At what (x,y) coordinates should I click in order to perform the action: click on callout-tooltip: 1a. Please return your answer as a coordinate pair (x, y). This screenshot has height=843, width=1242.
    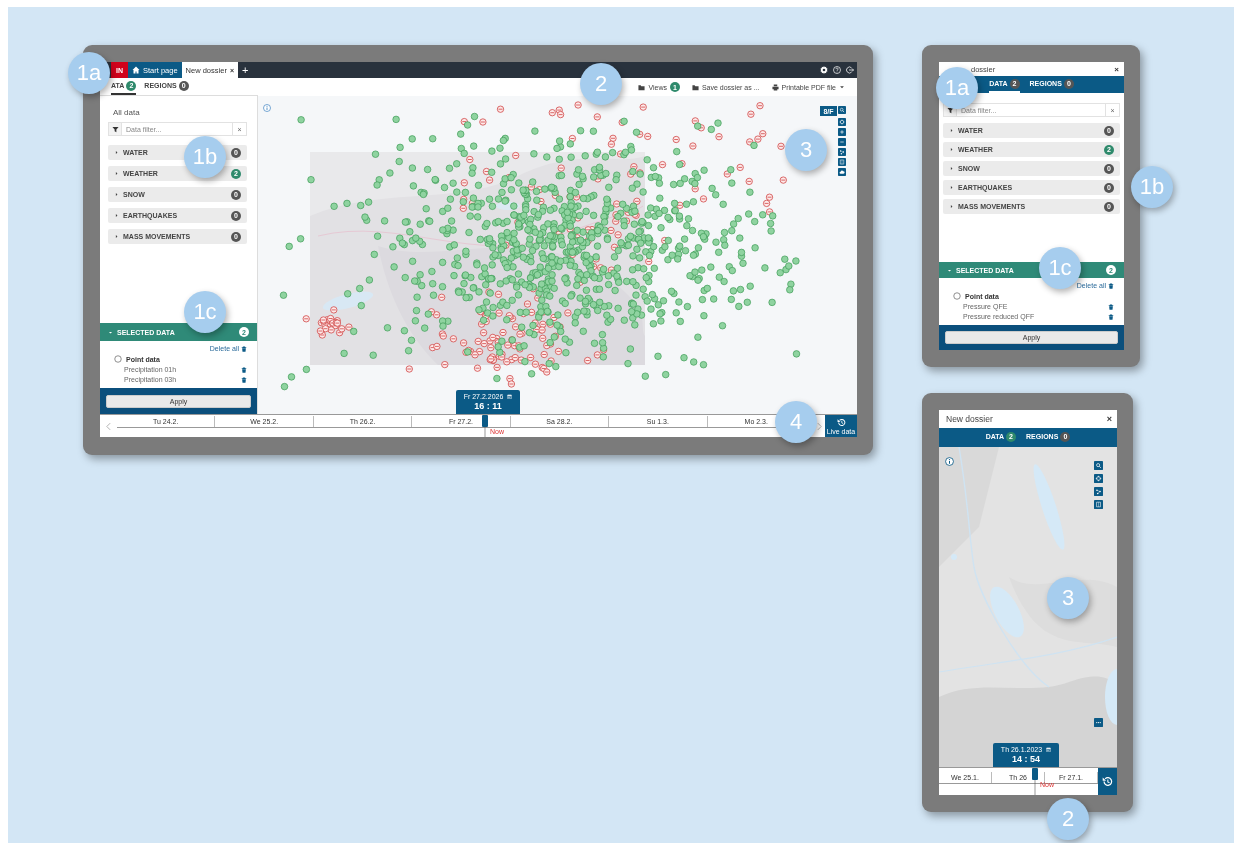
    Looking at the image, I should click on (89, 73).